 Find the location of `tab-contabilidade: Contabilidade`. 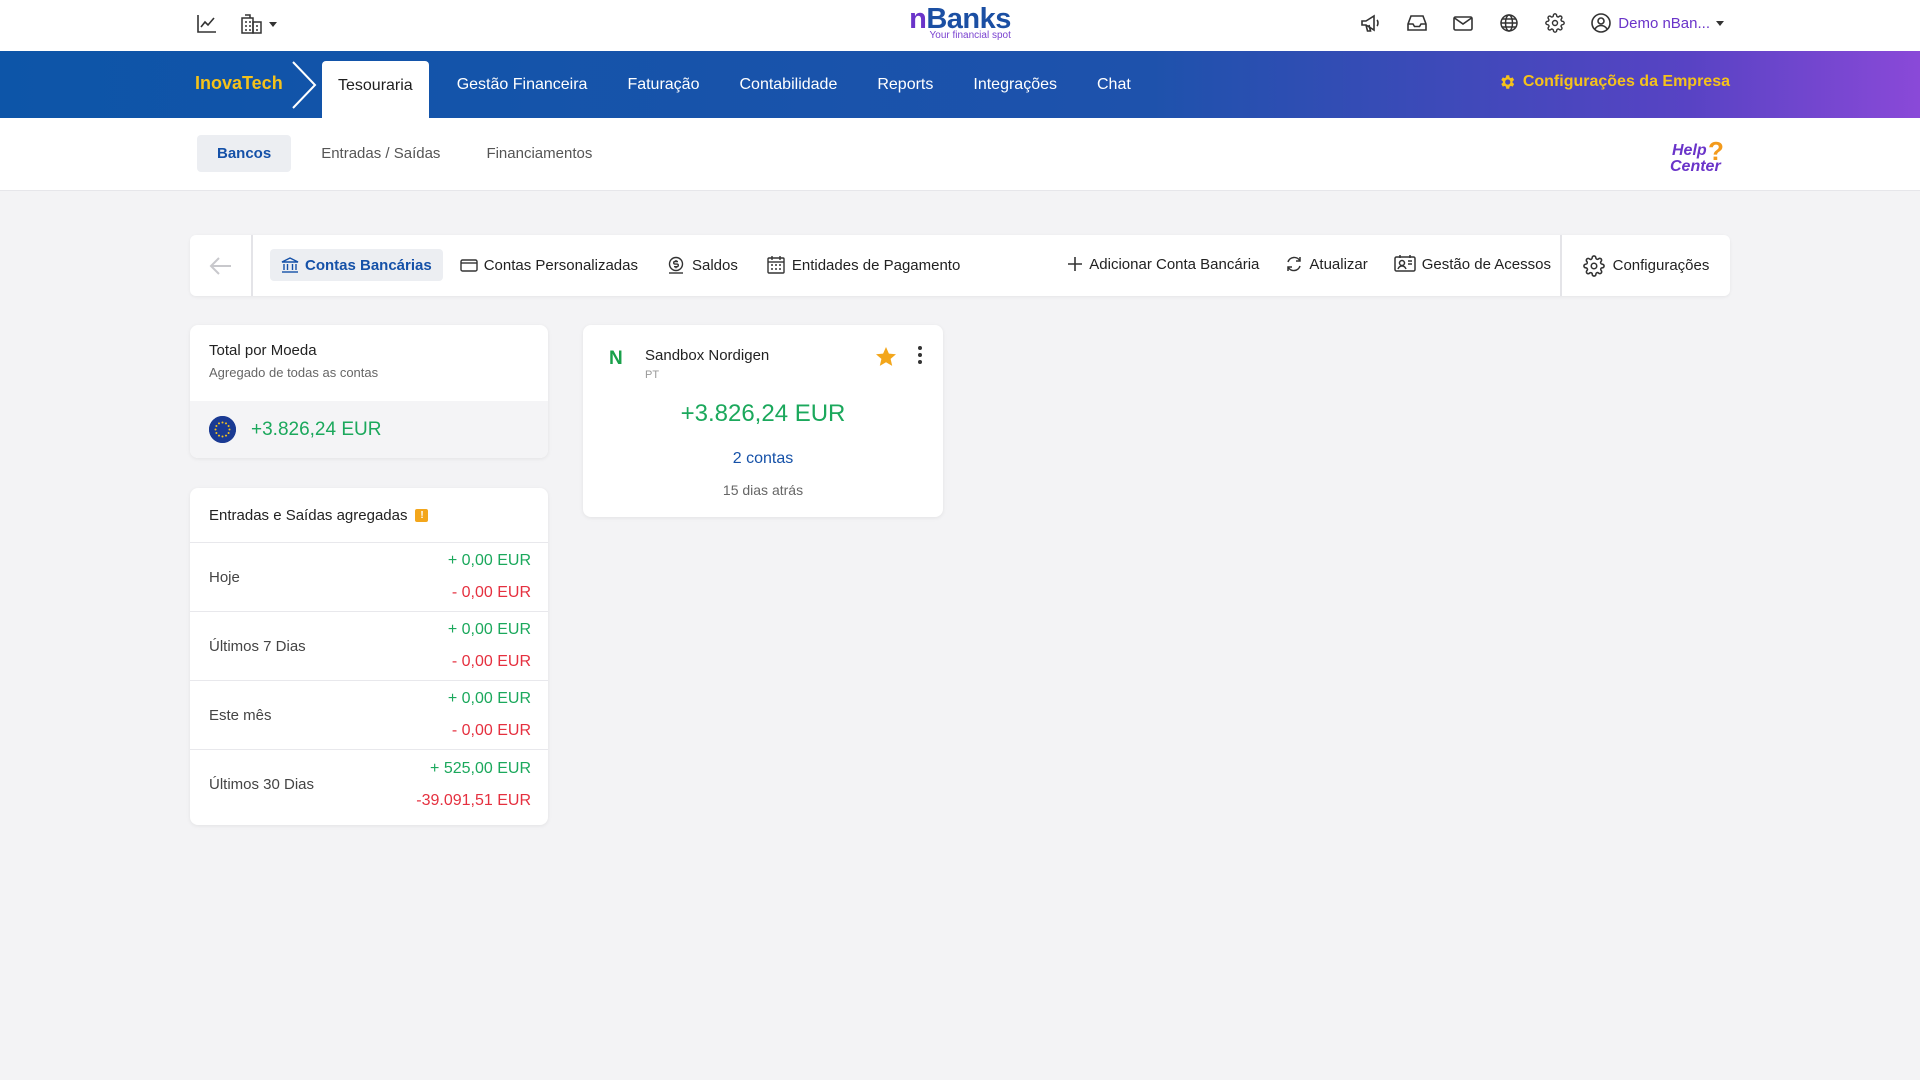

tab-contabilidade: Contabilidade is located at coordinates (788, 89).